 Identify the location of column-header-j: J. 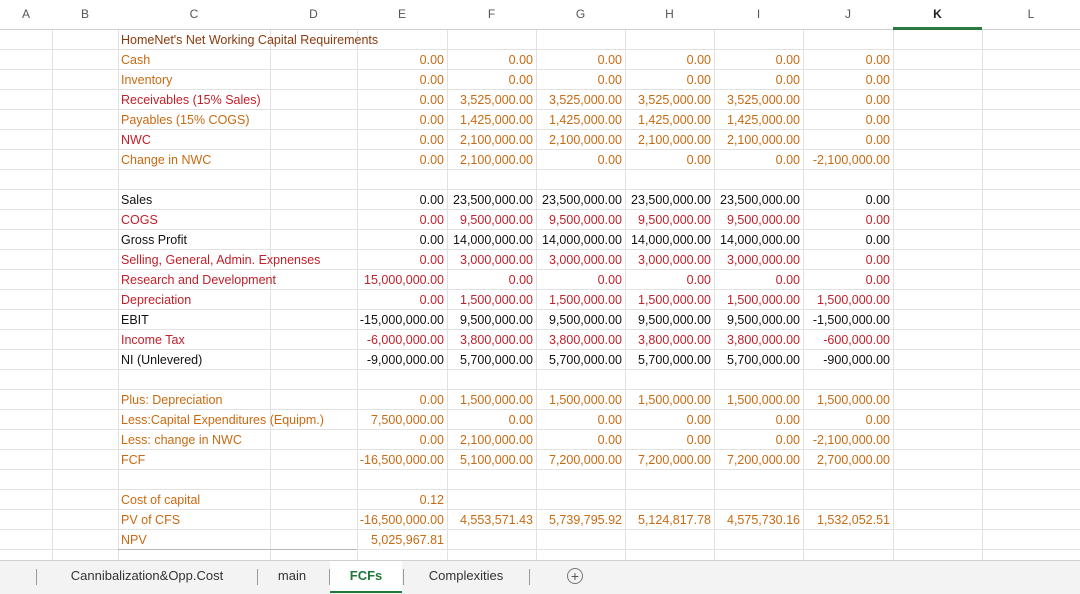
(848, 15).